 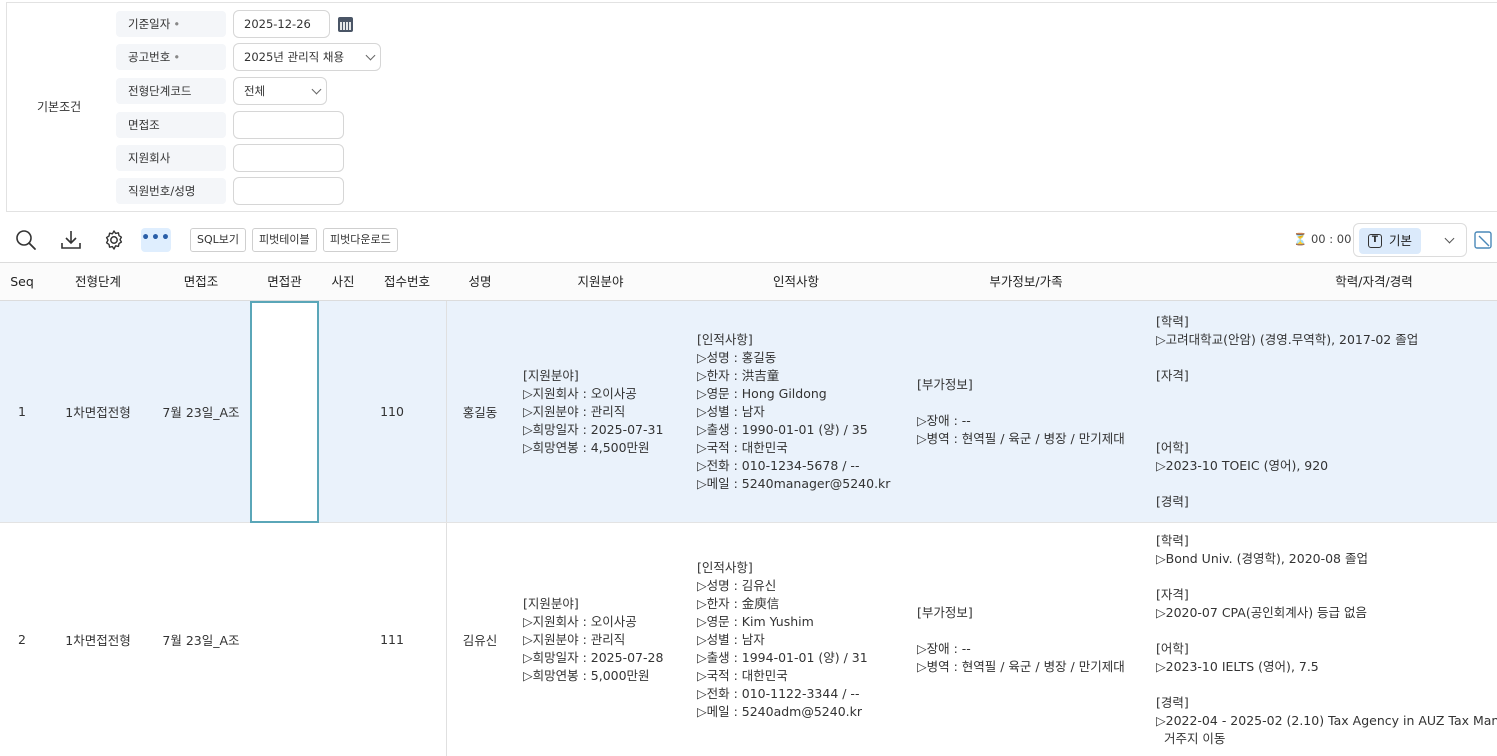 What do you see at coordinates (1300, 239) in the screenshot?
I see `hourglass-icon: ⏳` at bounding box center [1300, 239].